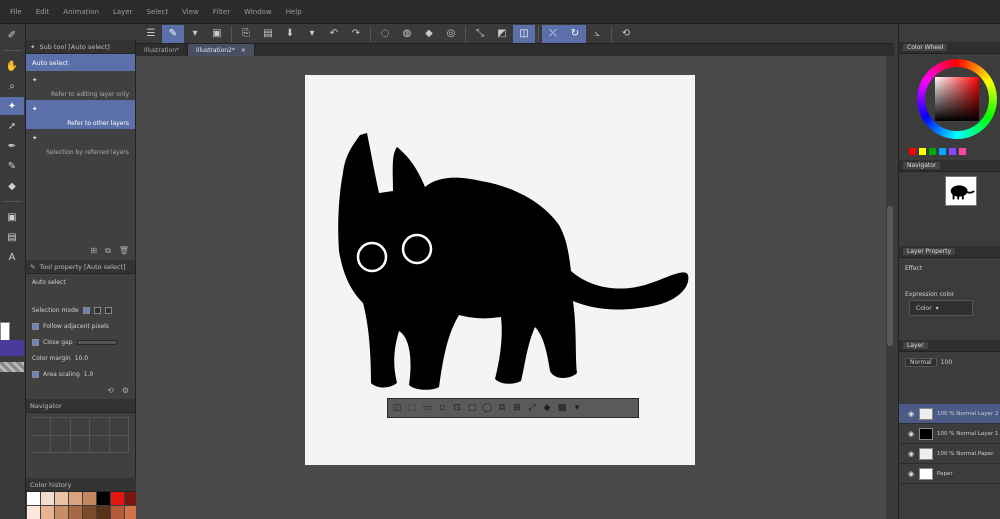 The image size is (1000, 519). I want to click on redo-icon: ↷, so click(356, 34).